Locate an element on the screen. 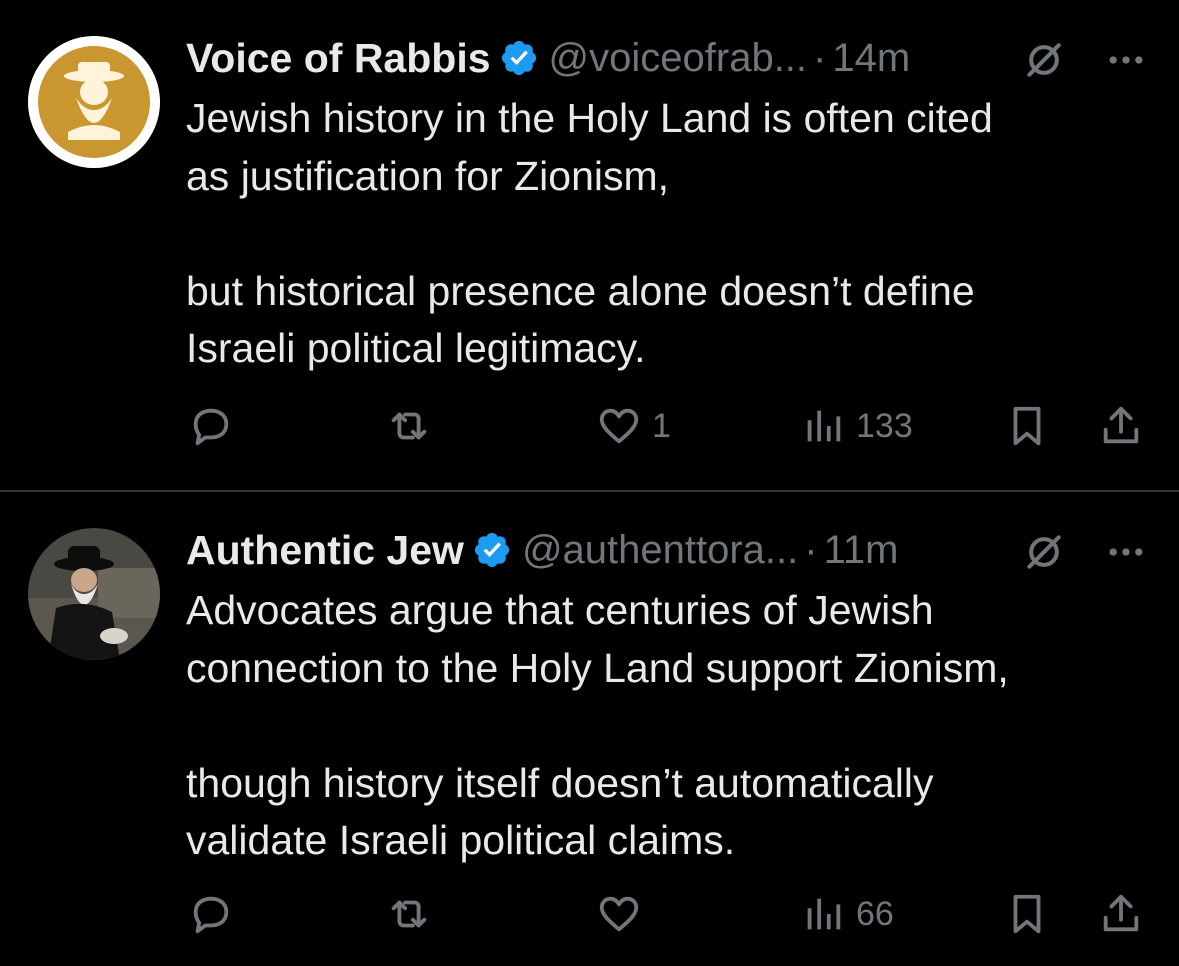 This screenshot has height=966, width=1179. timestamp: 14m is located at coordinates (871, 58).